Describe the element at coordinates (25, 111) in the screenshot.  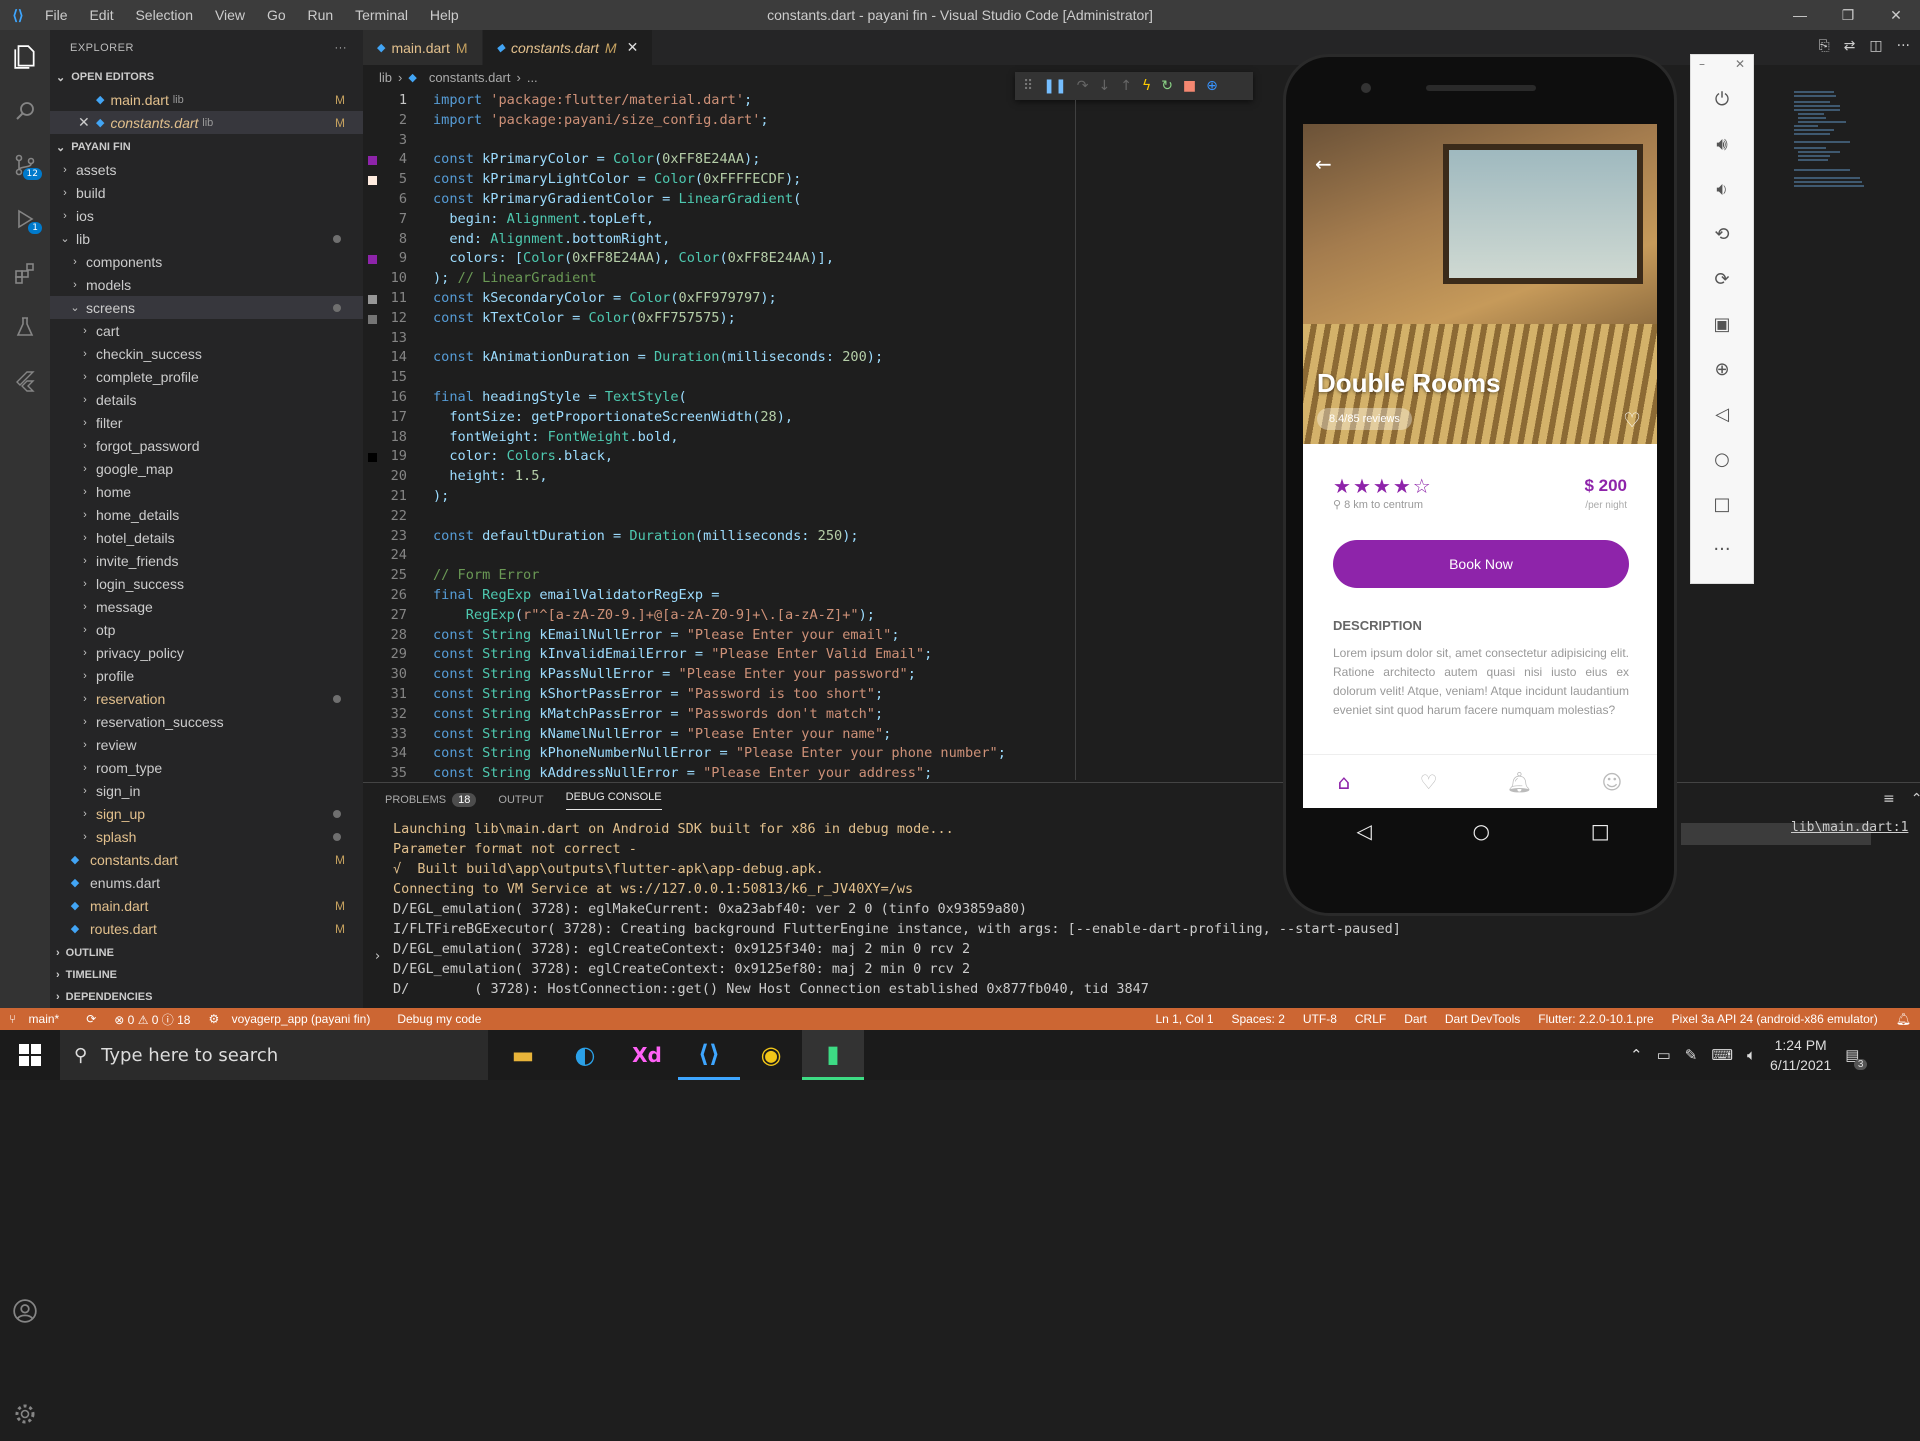
I see `search-icon` at that location.